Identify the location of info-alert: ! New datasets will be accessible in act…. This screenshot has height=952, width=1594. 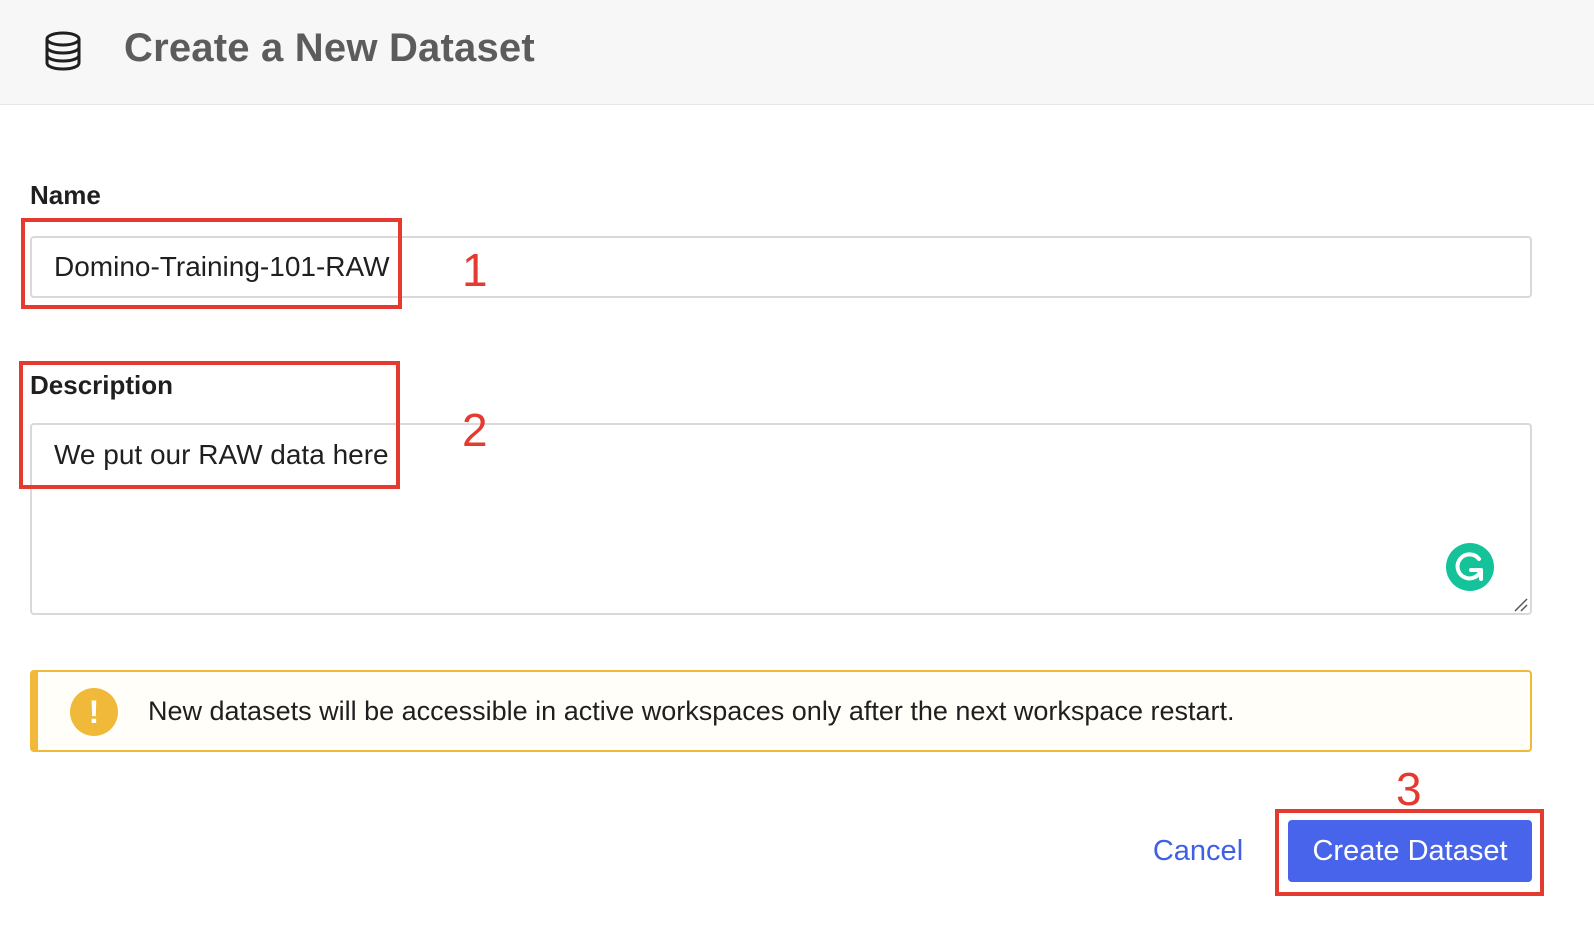
(781, 711).